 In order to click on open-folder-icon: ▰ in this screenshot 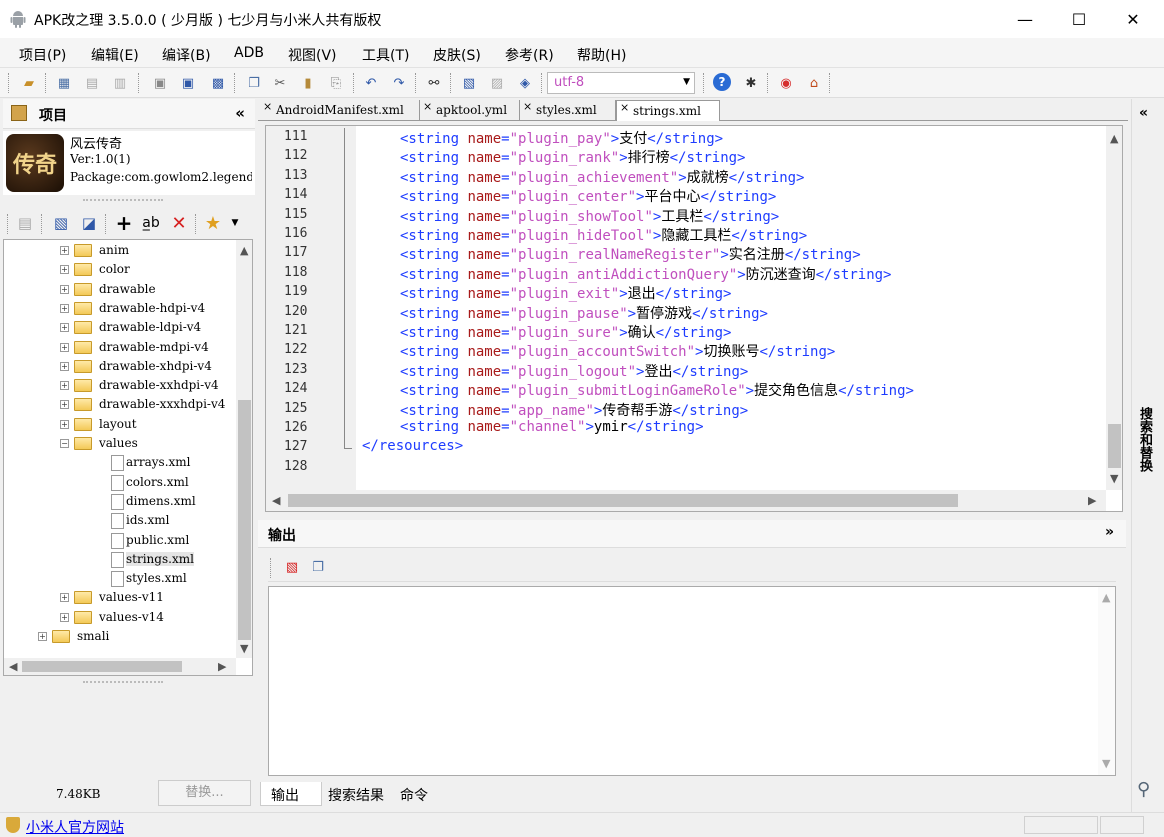, I will do `click(29, 83)`.